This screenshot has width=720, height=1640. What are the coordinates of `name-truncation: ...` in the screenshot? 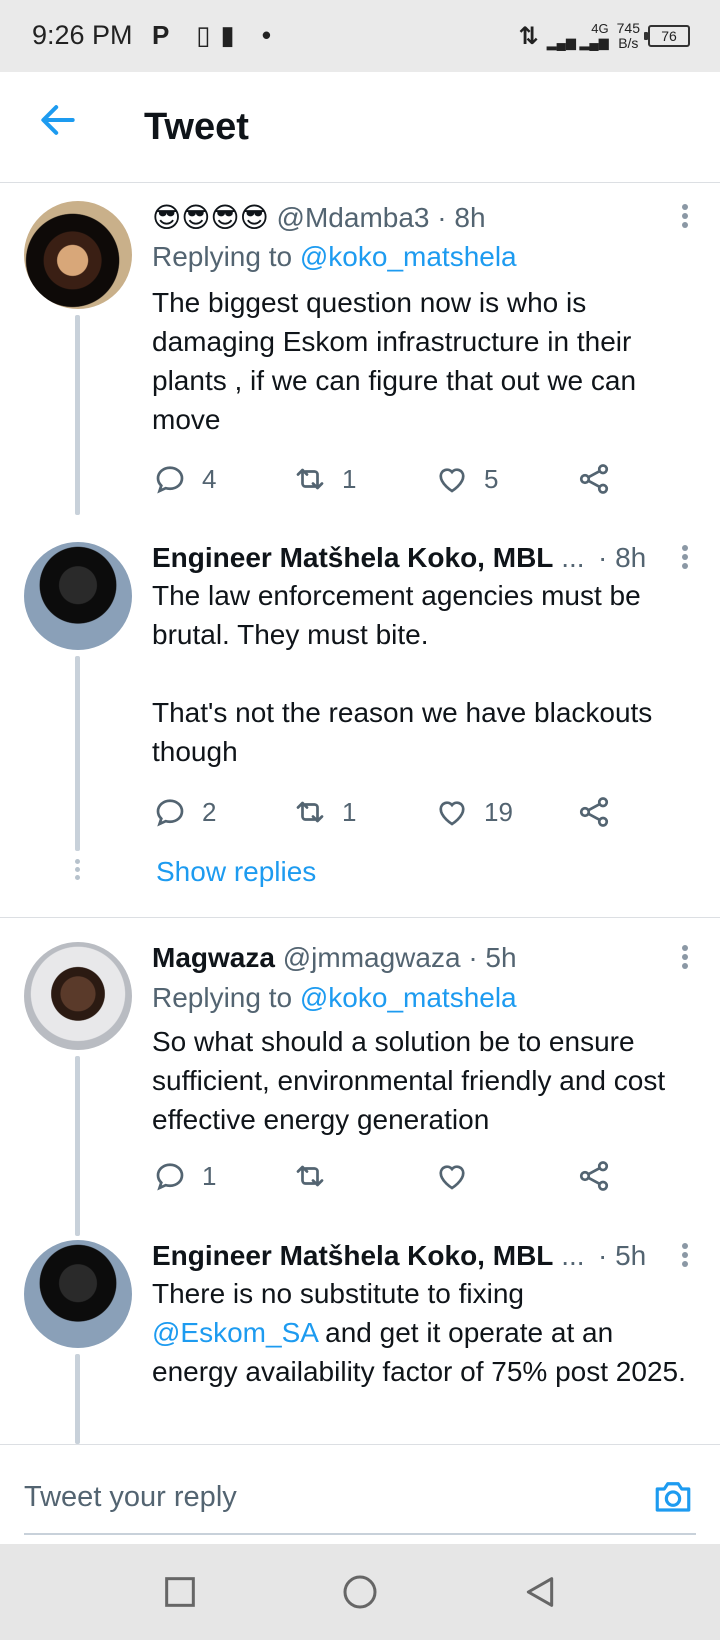 It's located at (573, 557).